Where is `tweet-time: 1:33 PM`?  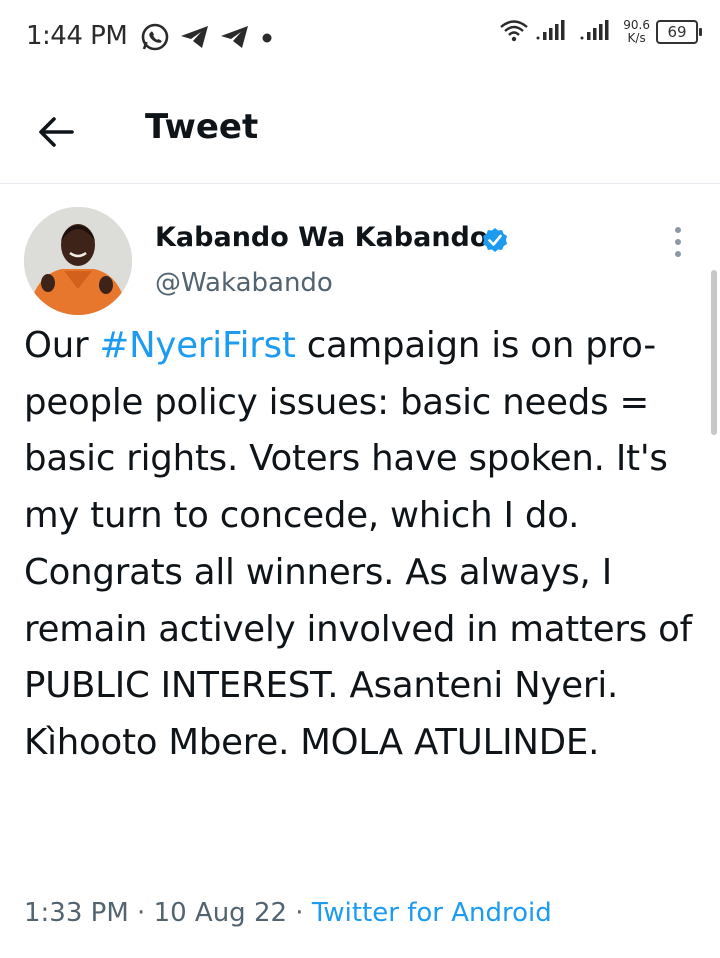 tweet-time: 1:33 PM is located at coordinates (76, 913).